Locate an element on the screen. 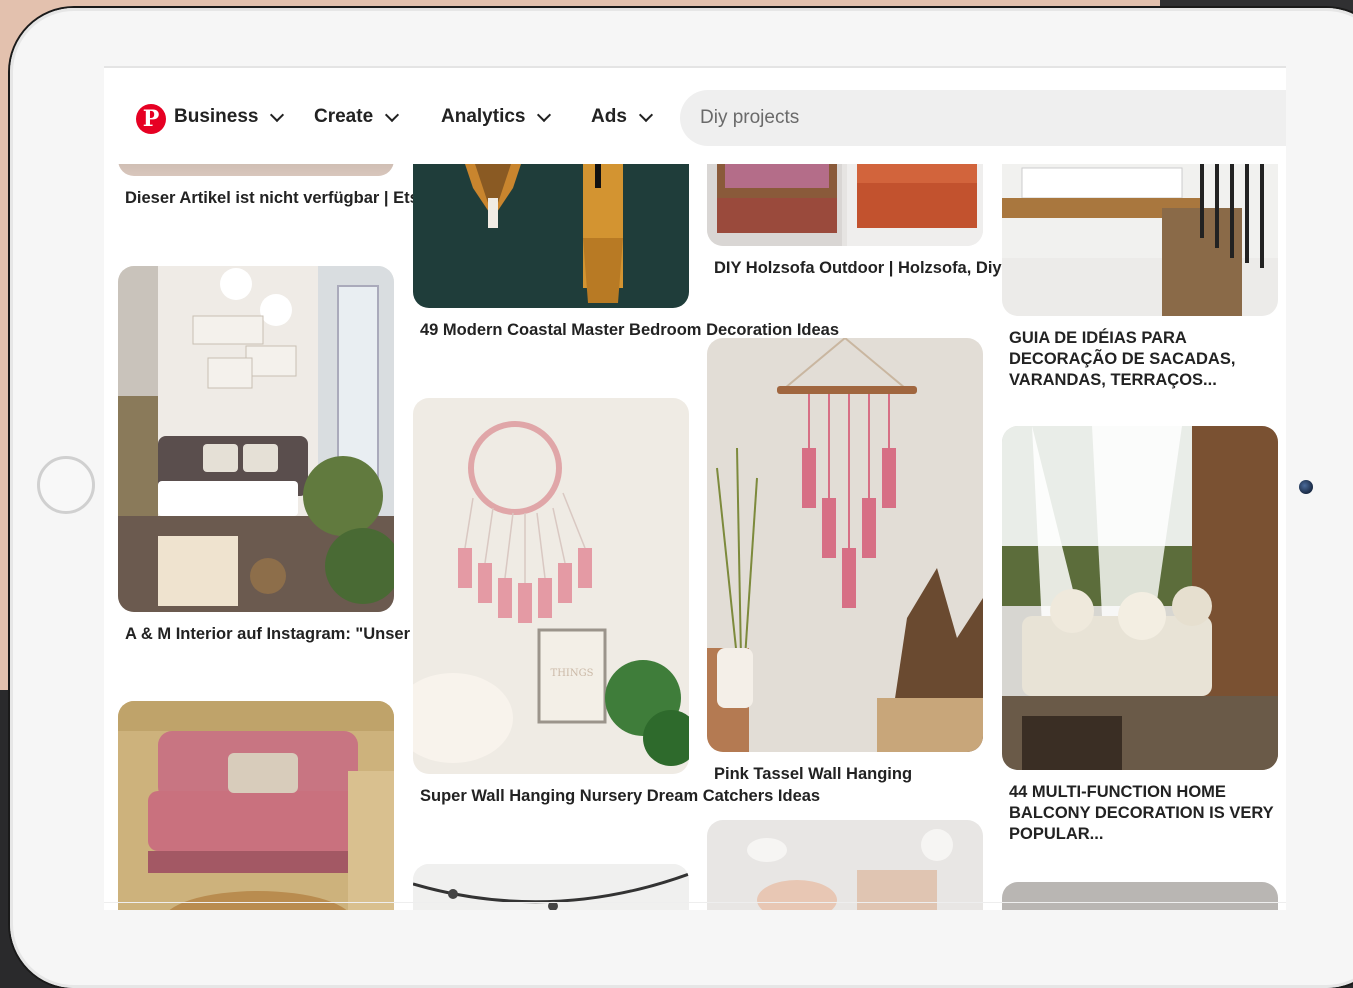 The image size is (1353, 988). nav-analytics-menu: Analytics is located at coordinates (496, 117).